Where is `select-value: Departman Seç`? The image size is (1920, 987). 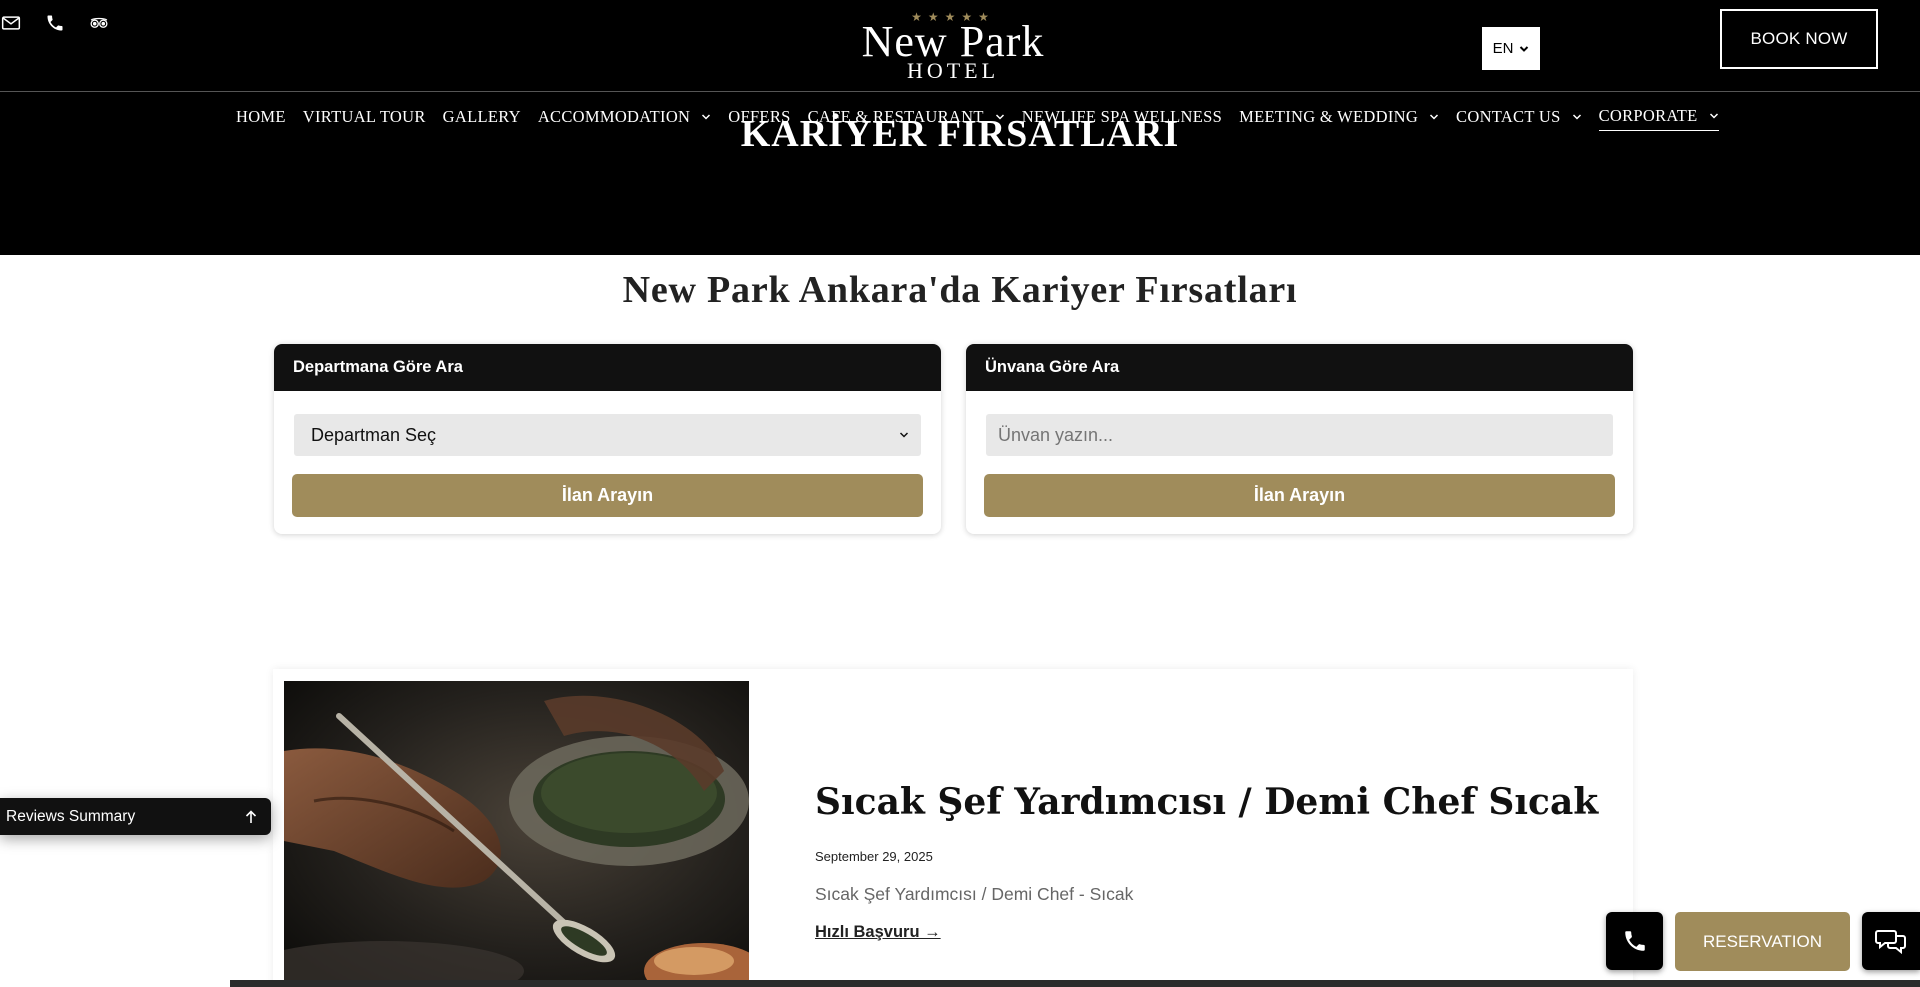 select-value: Departman Seç is located at coordinates (374, 434).